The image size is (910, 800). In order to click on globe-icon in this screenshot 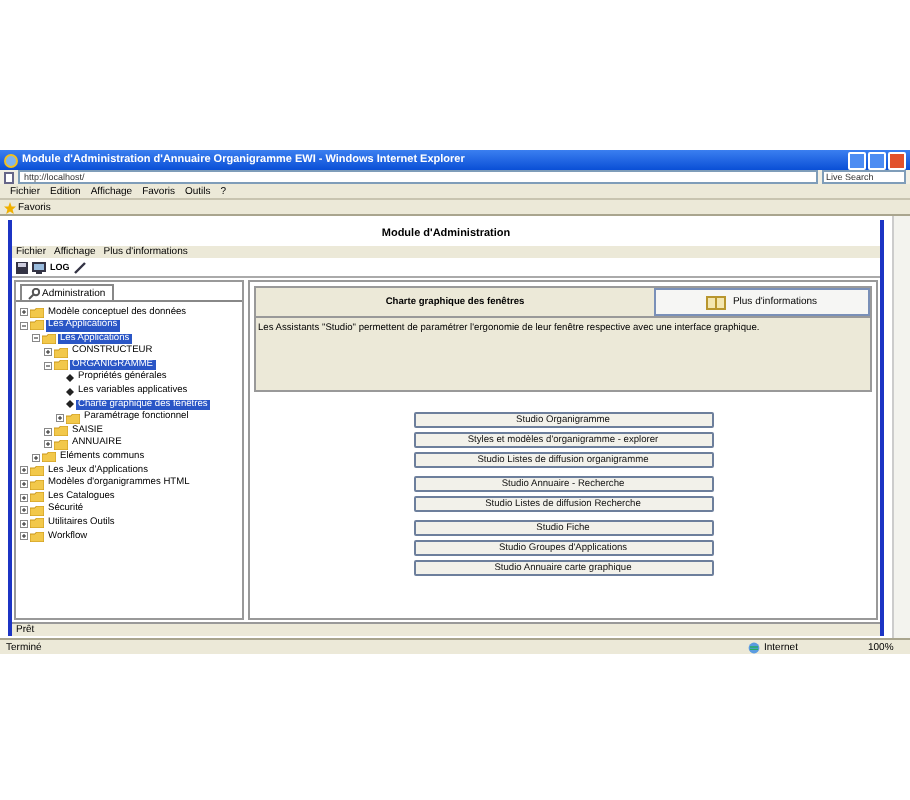, I will do `click(754, 647)`.